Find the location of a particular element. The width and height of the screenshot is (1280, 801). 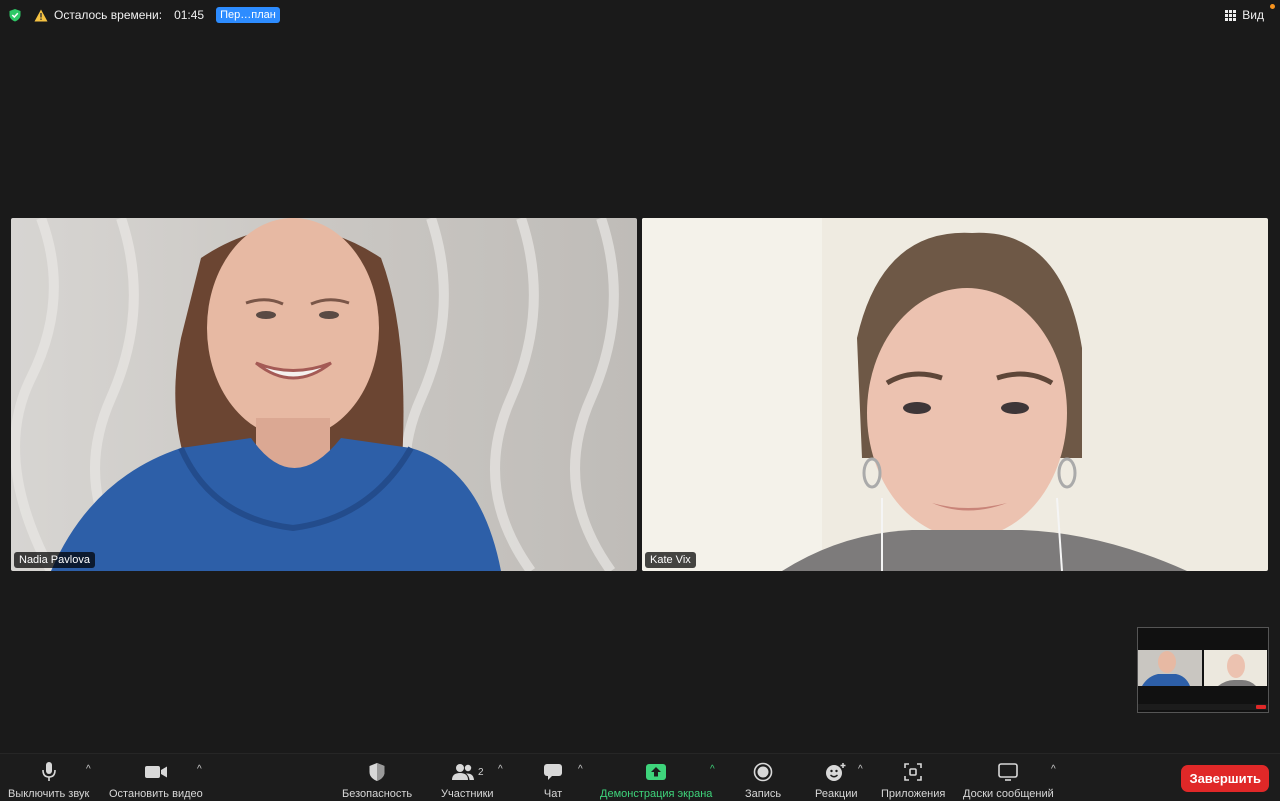

record-button: Запись is located at coordinates (763, 777).